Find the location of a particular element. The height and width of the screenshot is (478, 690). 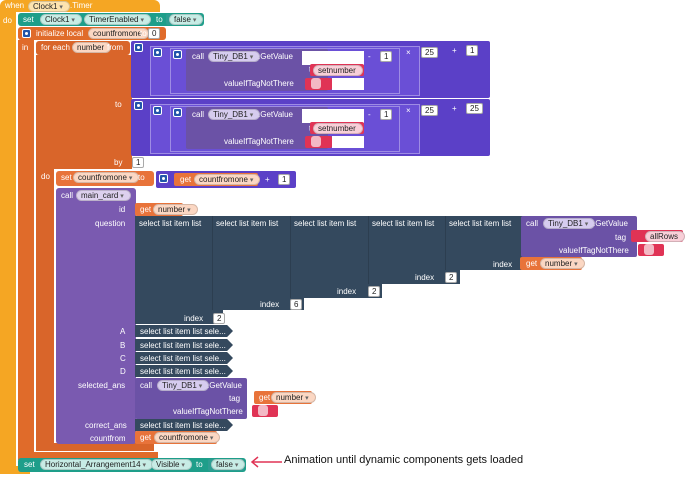

selected-ans-label: selected_ans is located at coordinates (102, 385).